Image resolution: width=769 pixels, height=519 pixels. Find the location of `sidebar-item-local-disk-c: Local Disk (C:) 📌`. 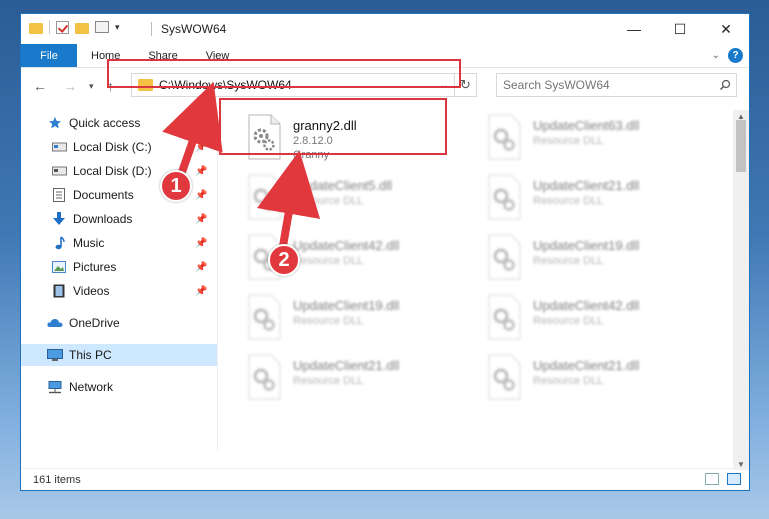

sidebar-item-local-disk-c: Local Disk (C:) 📌 is located at coordinates (119, 147).